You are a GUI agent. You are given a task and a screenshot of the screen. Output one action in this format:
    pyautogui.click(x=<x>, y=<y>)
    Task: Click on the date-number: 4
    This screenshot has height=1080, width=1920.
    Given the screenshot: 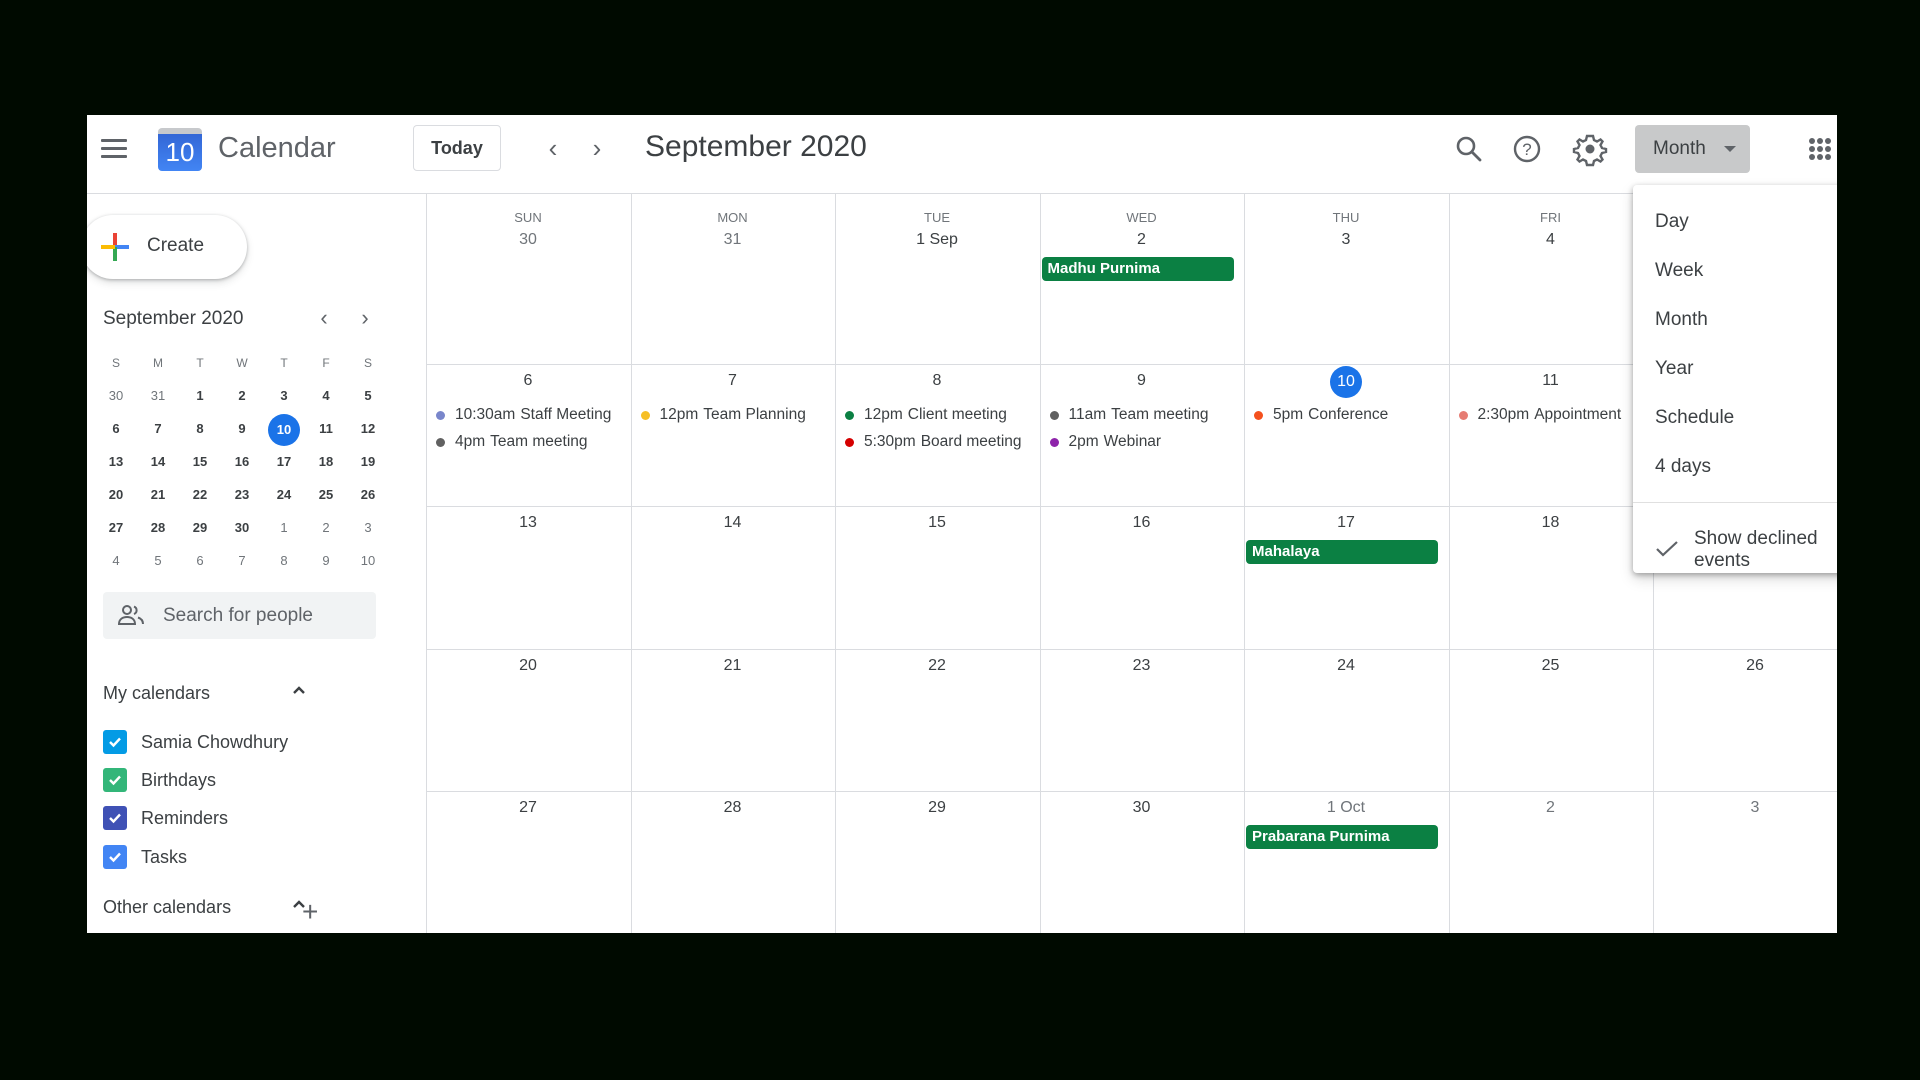 What is the action you would take?
    pyautogui.click(x=1551, y=240)
    